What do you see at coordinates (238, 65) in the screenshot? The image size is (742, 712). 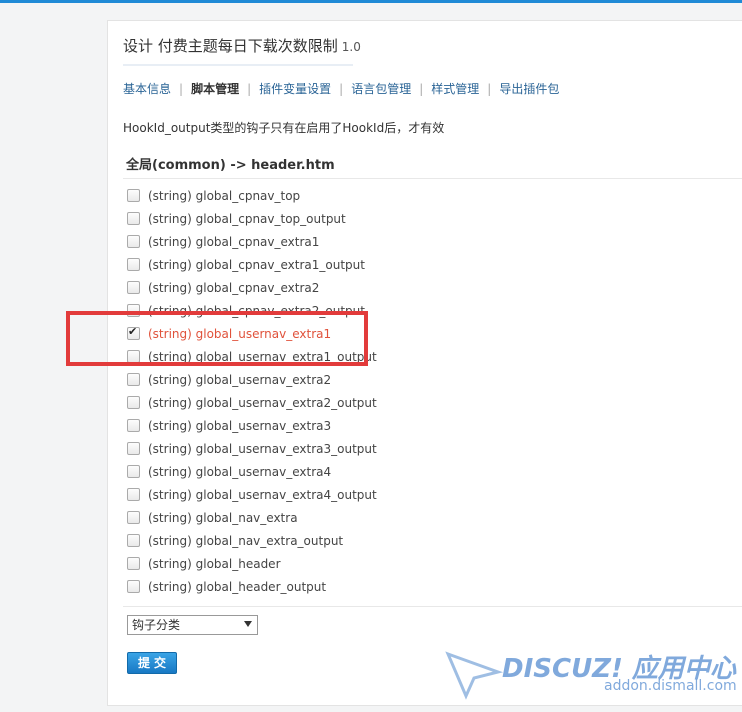 I see `title-underline` at bounding box center [238, 65].